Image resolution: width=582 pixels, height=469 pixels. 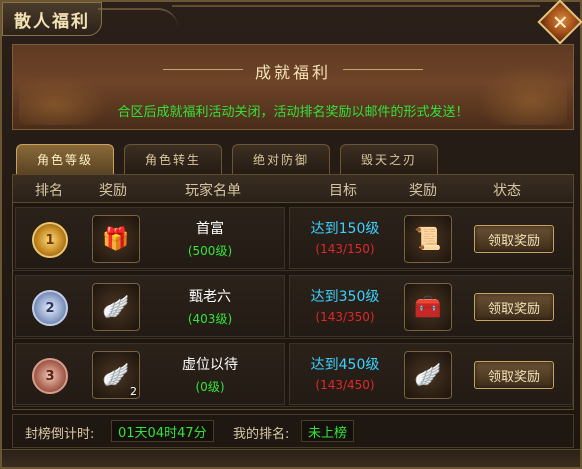 I want to click on goal-cell-group: 达到450级 (143/450) 🪽 领取奖励, so click(x=431, y=374).